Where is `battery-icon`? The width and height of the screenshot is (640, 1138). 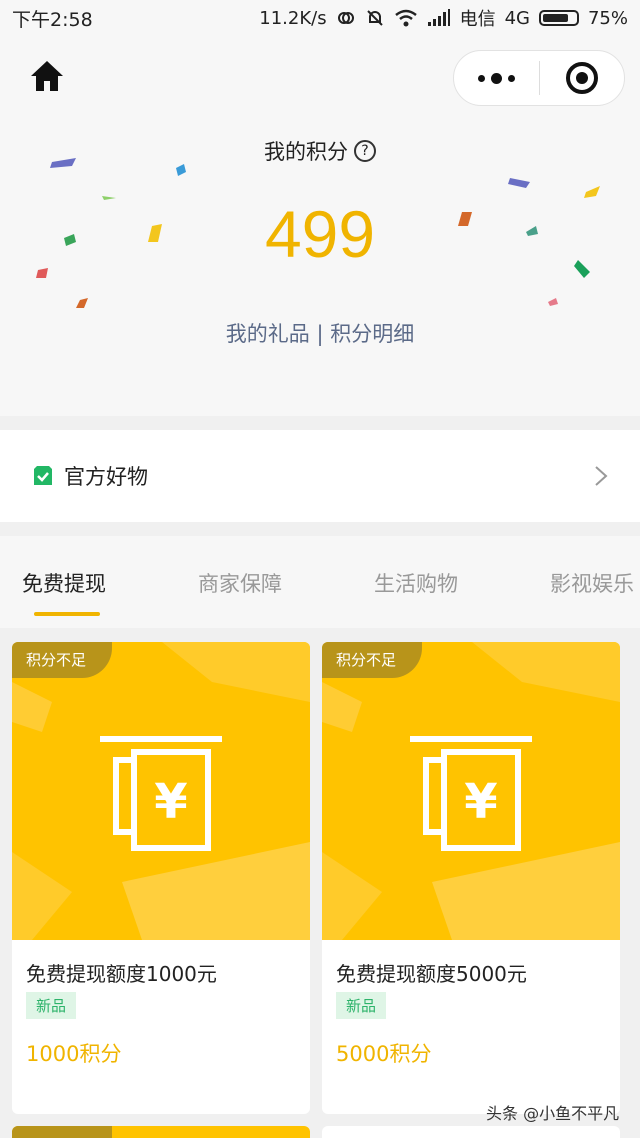
battery-icon is located at coordinates (558, 18).